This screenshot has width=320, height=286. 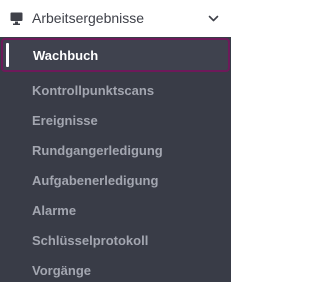 I want to click on menu-group-arbeitsergebnisse: Arbeitsergebnisse, so click(x=115, y=18).